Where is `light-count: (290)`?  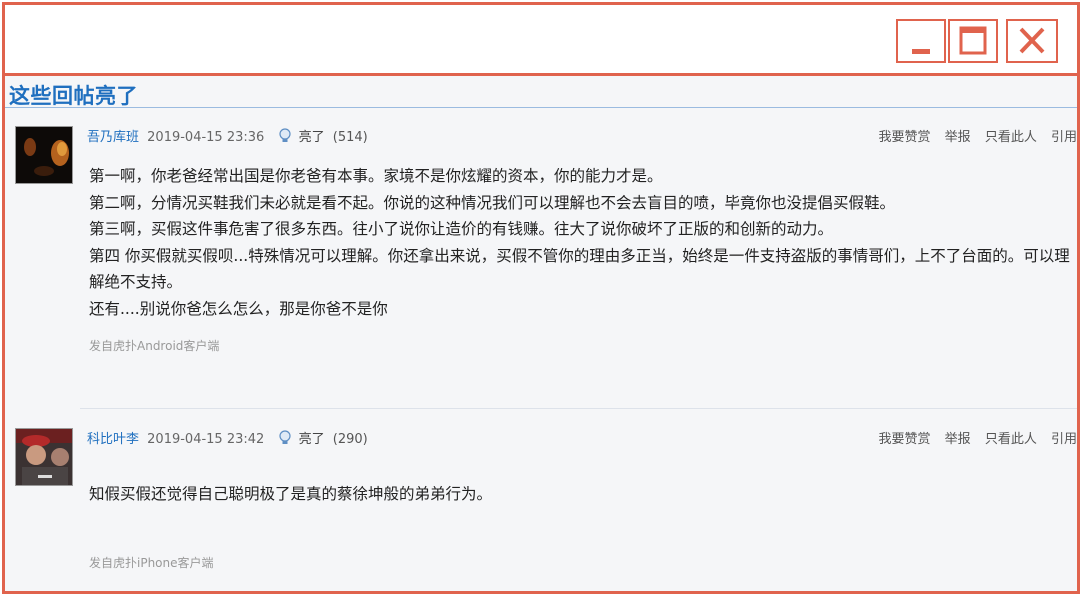 light-count: (290) is located at coordinates (350, 439).